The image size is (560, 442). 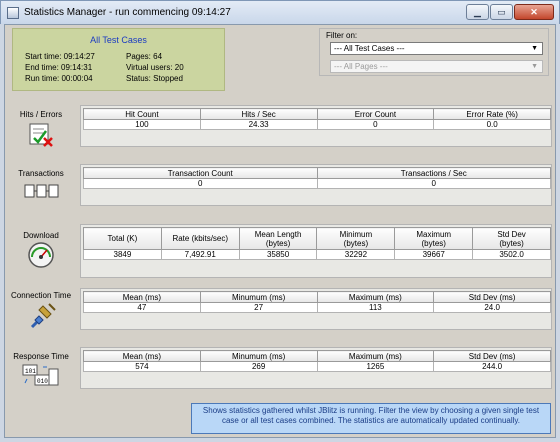 I want to click on end-time: End time: 09:14:31, so click(x=59, y=67).